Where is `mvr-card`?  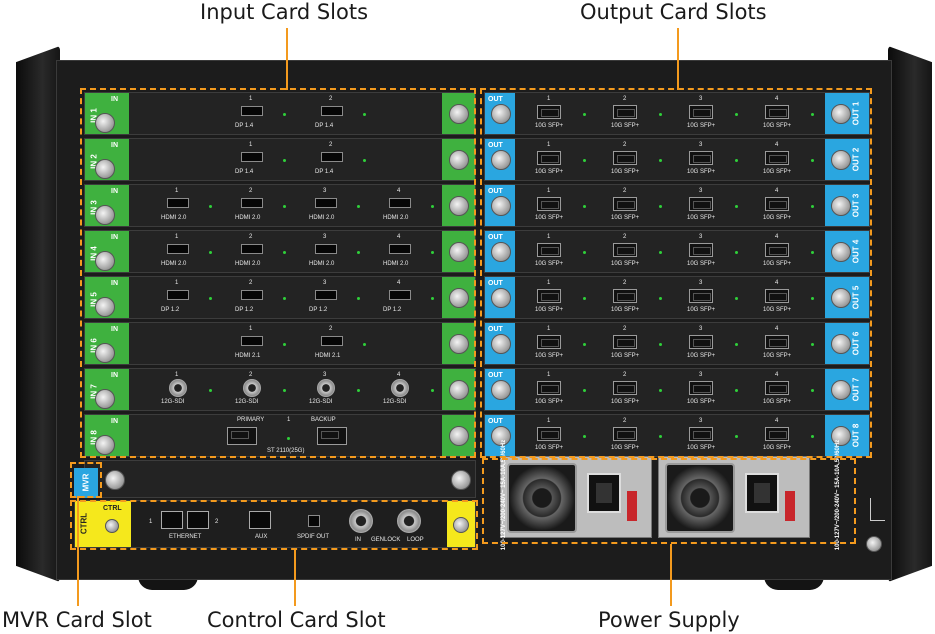 mvr-card is located at coordinates (280, 479).